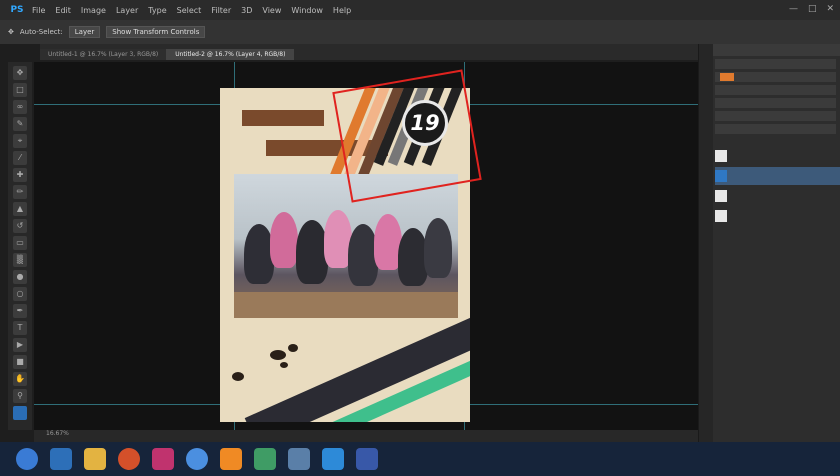 The image size is (840, 476). What do you see at coordinates (84, 32) in the screenshot?
I see `auto-select-dropdown: Layer` at bounding box center [84, 32].